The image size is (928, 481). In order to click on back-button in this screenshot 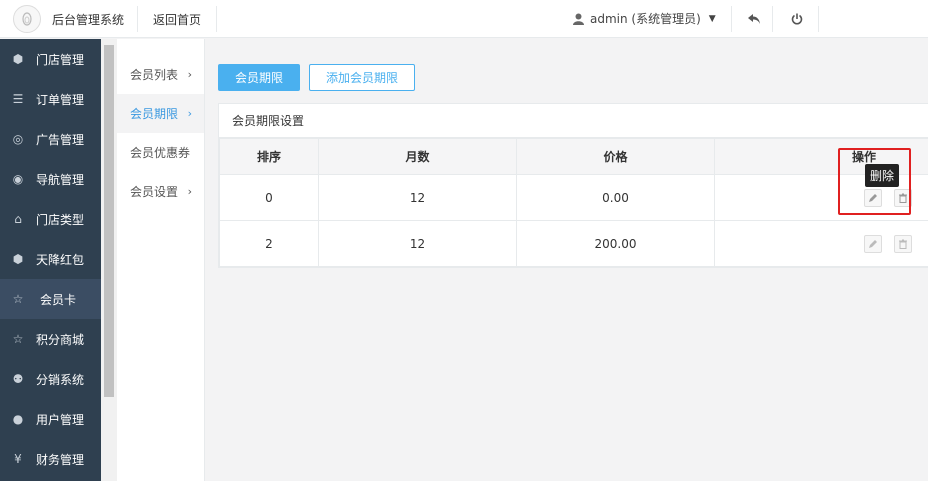, I will do `click(754, 19)`.